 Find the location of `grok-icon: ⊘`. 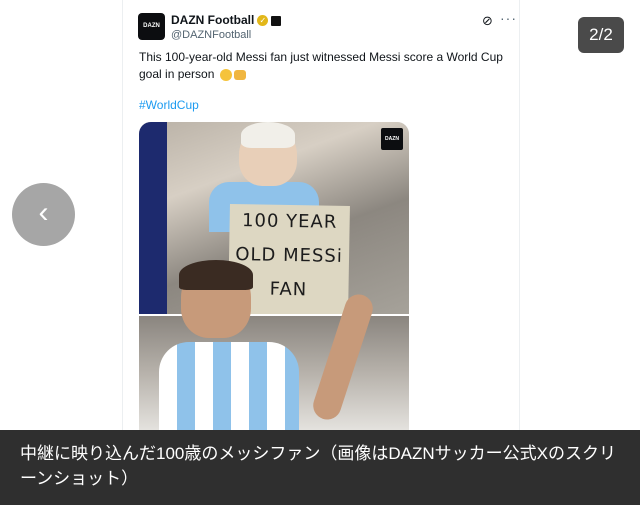

grok-icon: ⊘ is located at coordinates (487, 21).